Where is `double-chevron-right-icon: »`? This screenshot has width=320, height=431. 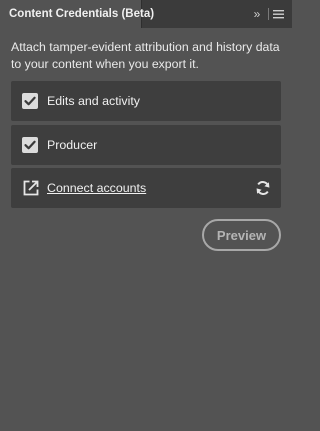 double-chevron-right-icon: » is located at coordinates (257, 14).